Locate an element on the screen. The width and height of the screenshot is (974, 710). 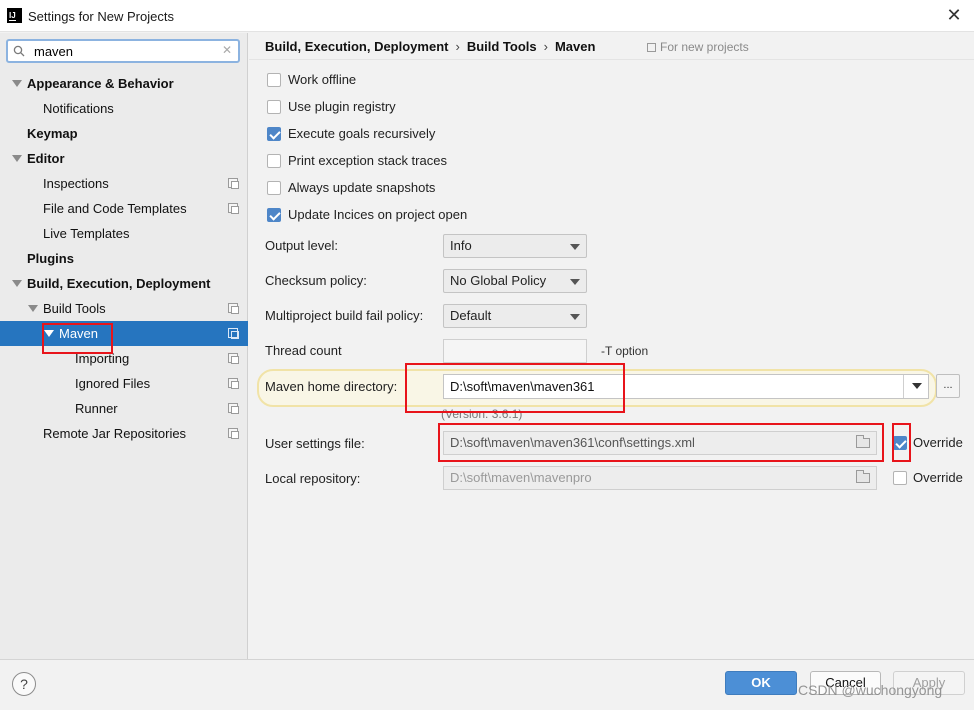
sidebar-item-label: Build Tools is located at coordinates (74, 308).